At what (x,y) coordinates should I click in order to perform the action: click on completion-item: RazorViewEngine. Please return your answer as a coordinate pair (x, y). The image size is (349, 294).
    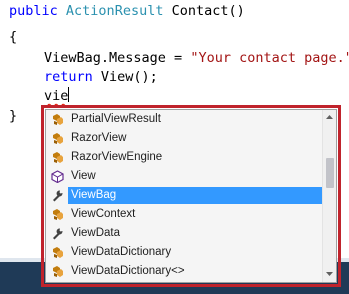
    Looking at the image, I should click on (184, 157).